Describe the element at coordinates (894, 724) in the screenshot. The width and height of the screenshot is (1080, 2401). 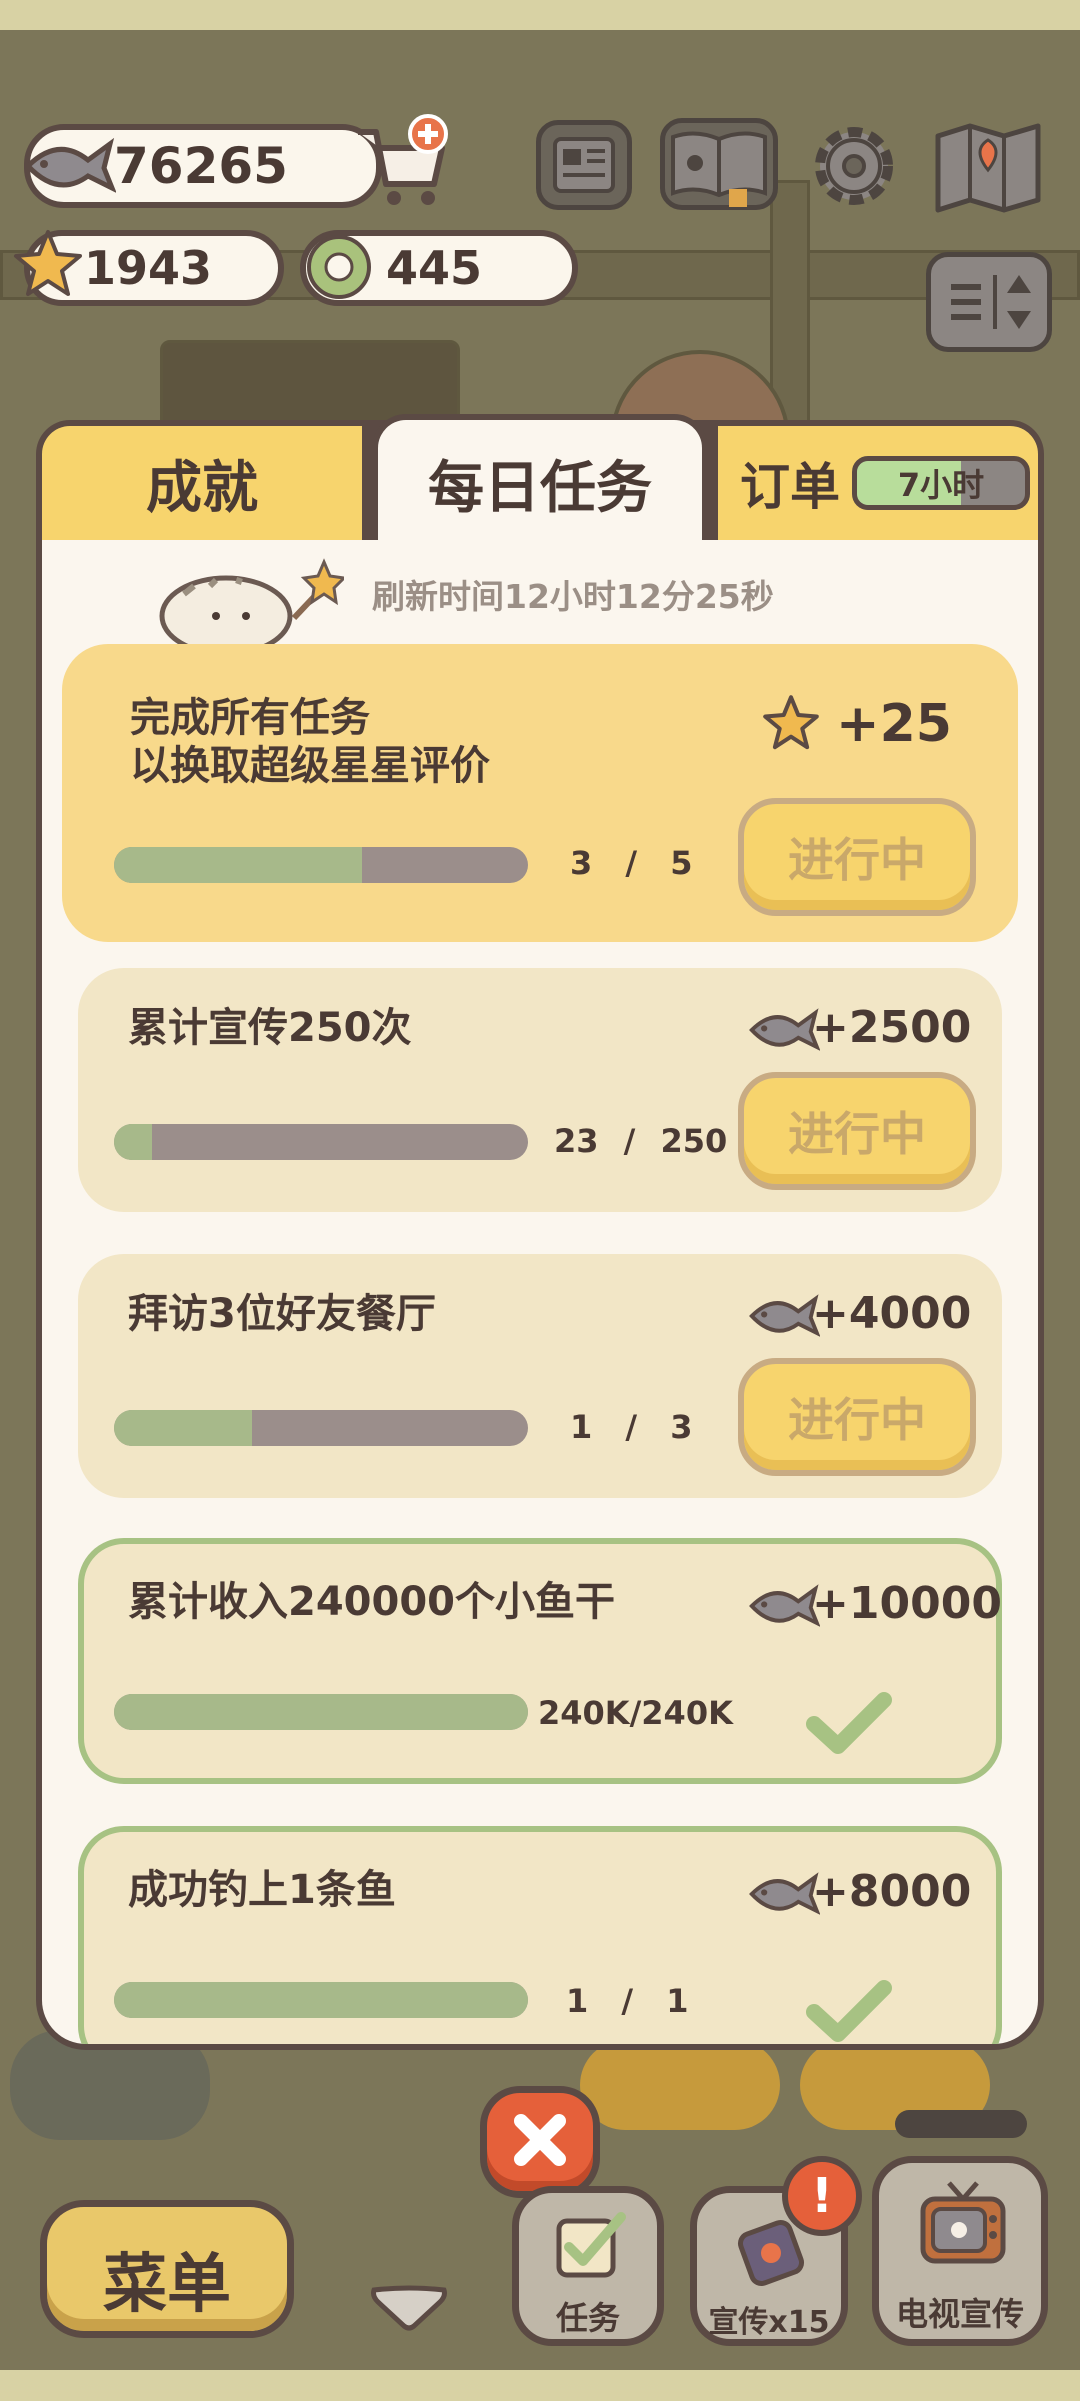
I see `task-reward: +25` at that location.